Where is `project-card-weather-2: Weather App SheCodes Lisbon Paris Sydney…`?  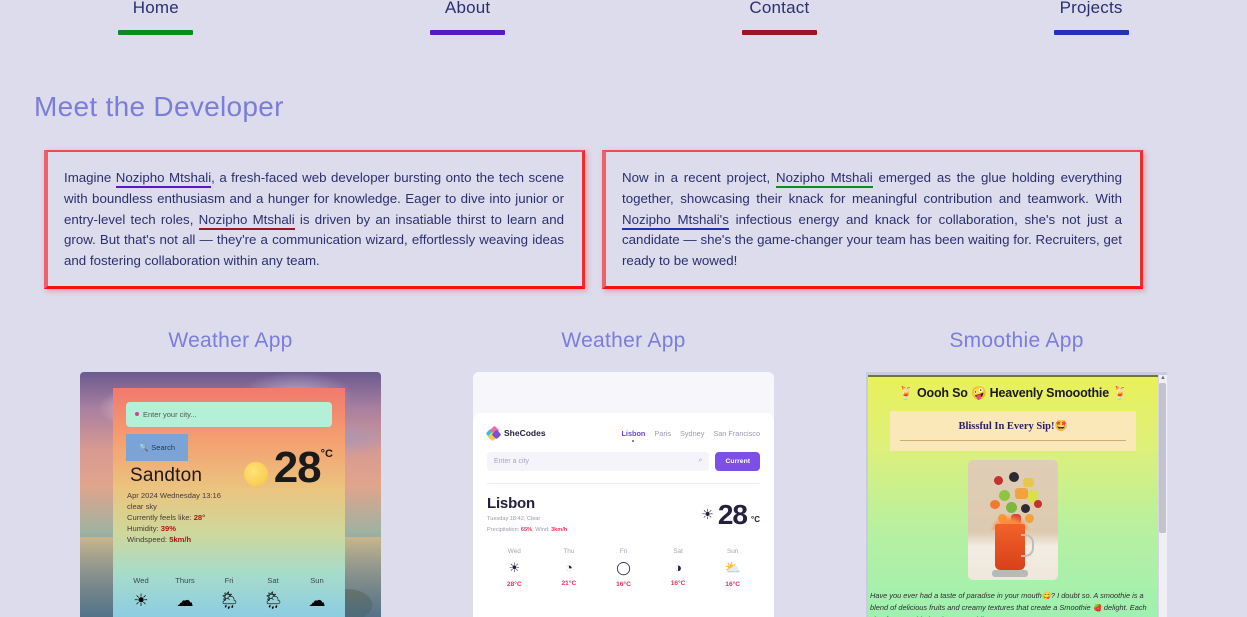
project-card-weather-2: Weather App SheCodes Lisbon Paris Sydney… is located at coordinates (623, 473).